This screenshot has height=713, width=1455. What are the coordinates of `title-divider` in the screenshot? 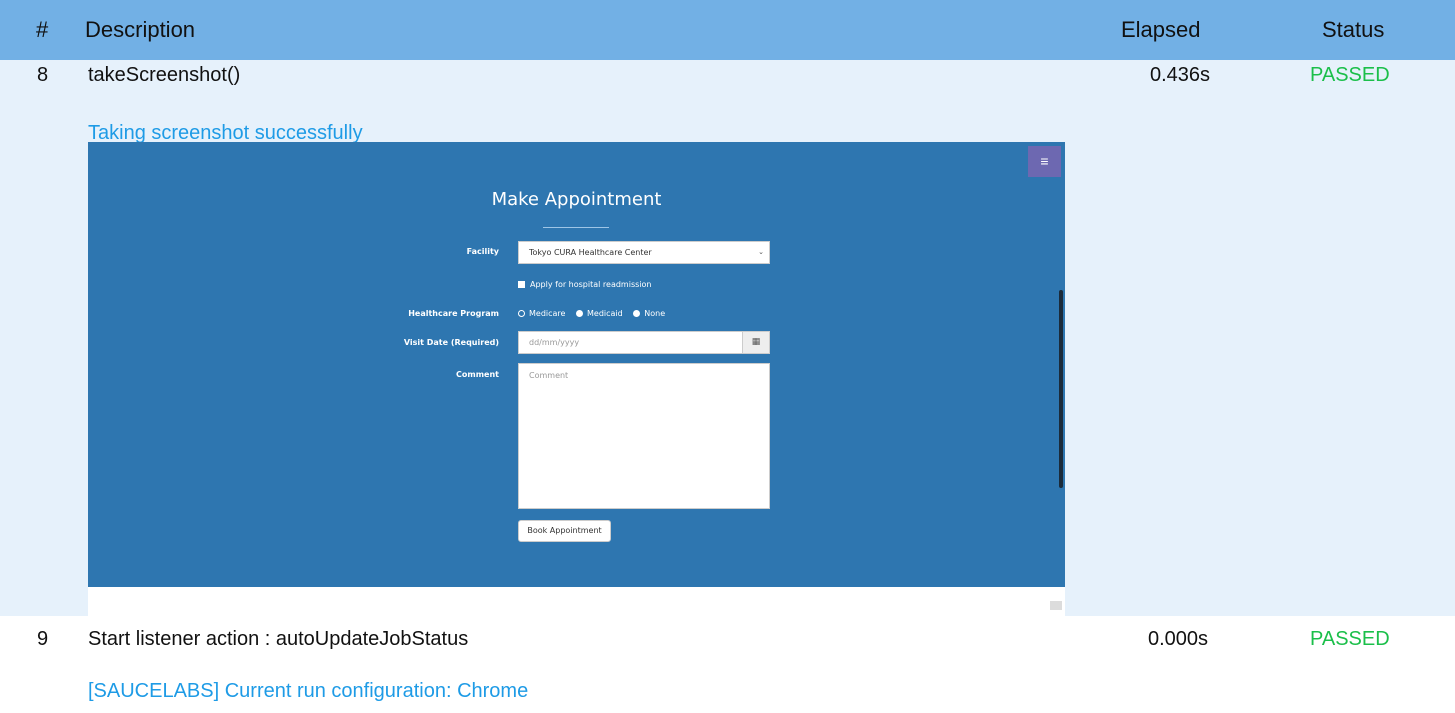 It's located at (576, 227).